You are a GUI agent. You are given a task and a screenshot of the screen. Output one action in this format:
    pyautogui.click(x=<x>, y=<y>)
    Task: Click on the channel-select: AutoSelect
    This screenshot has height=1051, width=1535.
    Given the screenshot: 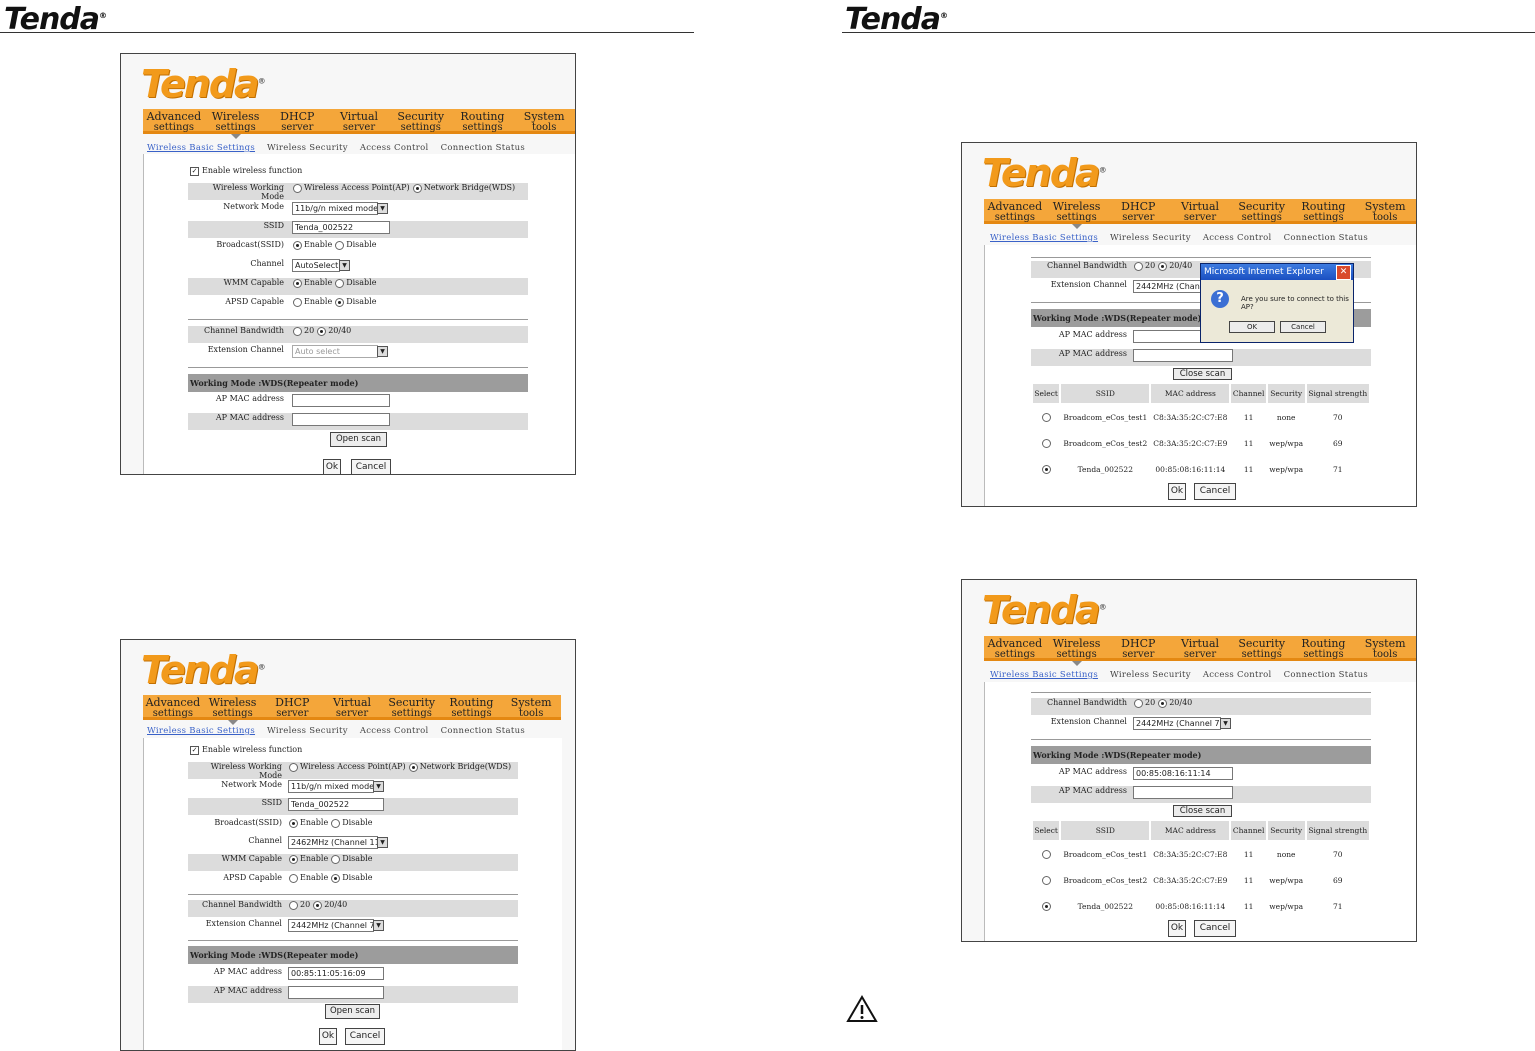 What is the action you would take?
    pyautogui.click(x=316, y=265)
    